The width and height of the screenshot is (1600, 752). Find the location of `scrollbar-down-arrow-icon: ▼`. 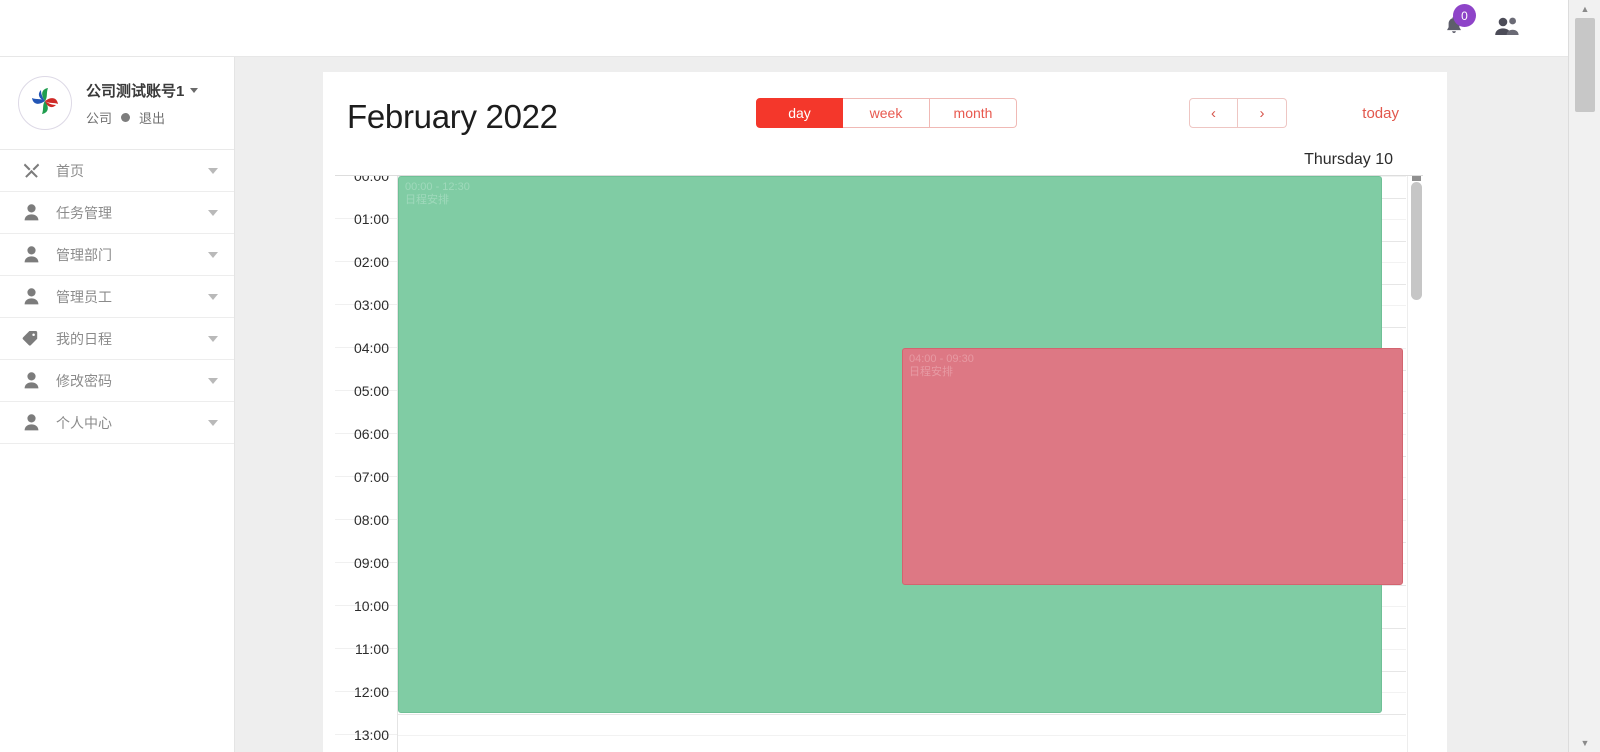

scrollbar-down-arrow-icon: ▼ is located at coordinates (1584, 743).